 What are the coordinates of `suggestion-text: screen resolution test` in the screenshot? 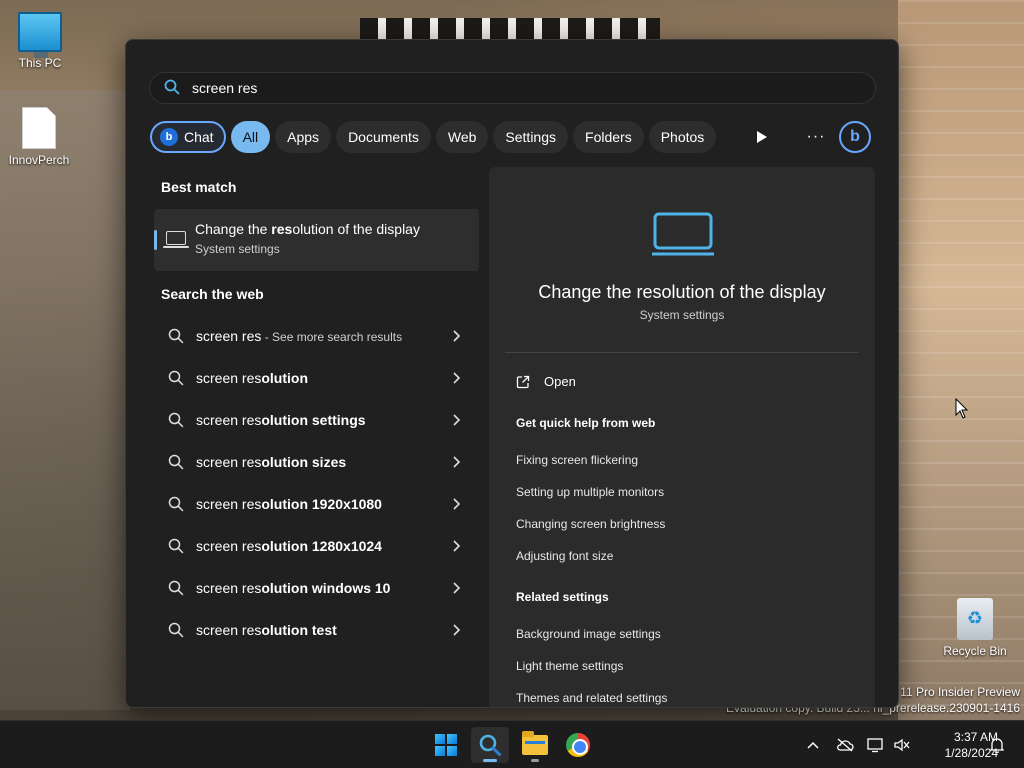 It's located at (266, 630).